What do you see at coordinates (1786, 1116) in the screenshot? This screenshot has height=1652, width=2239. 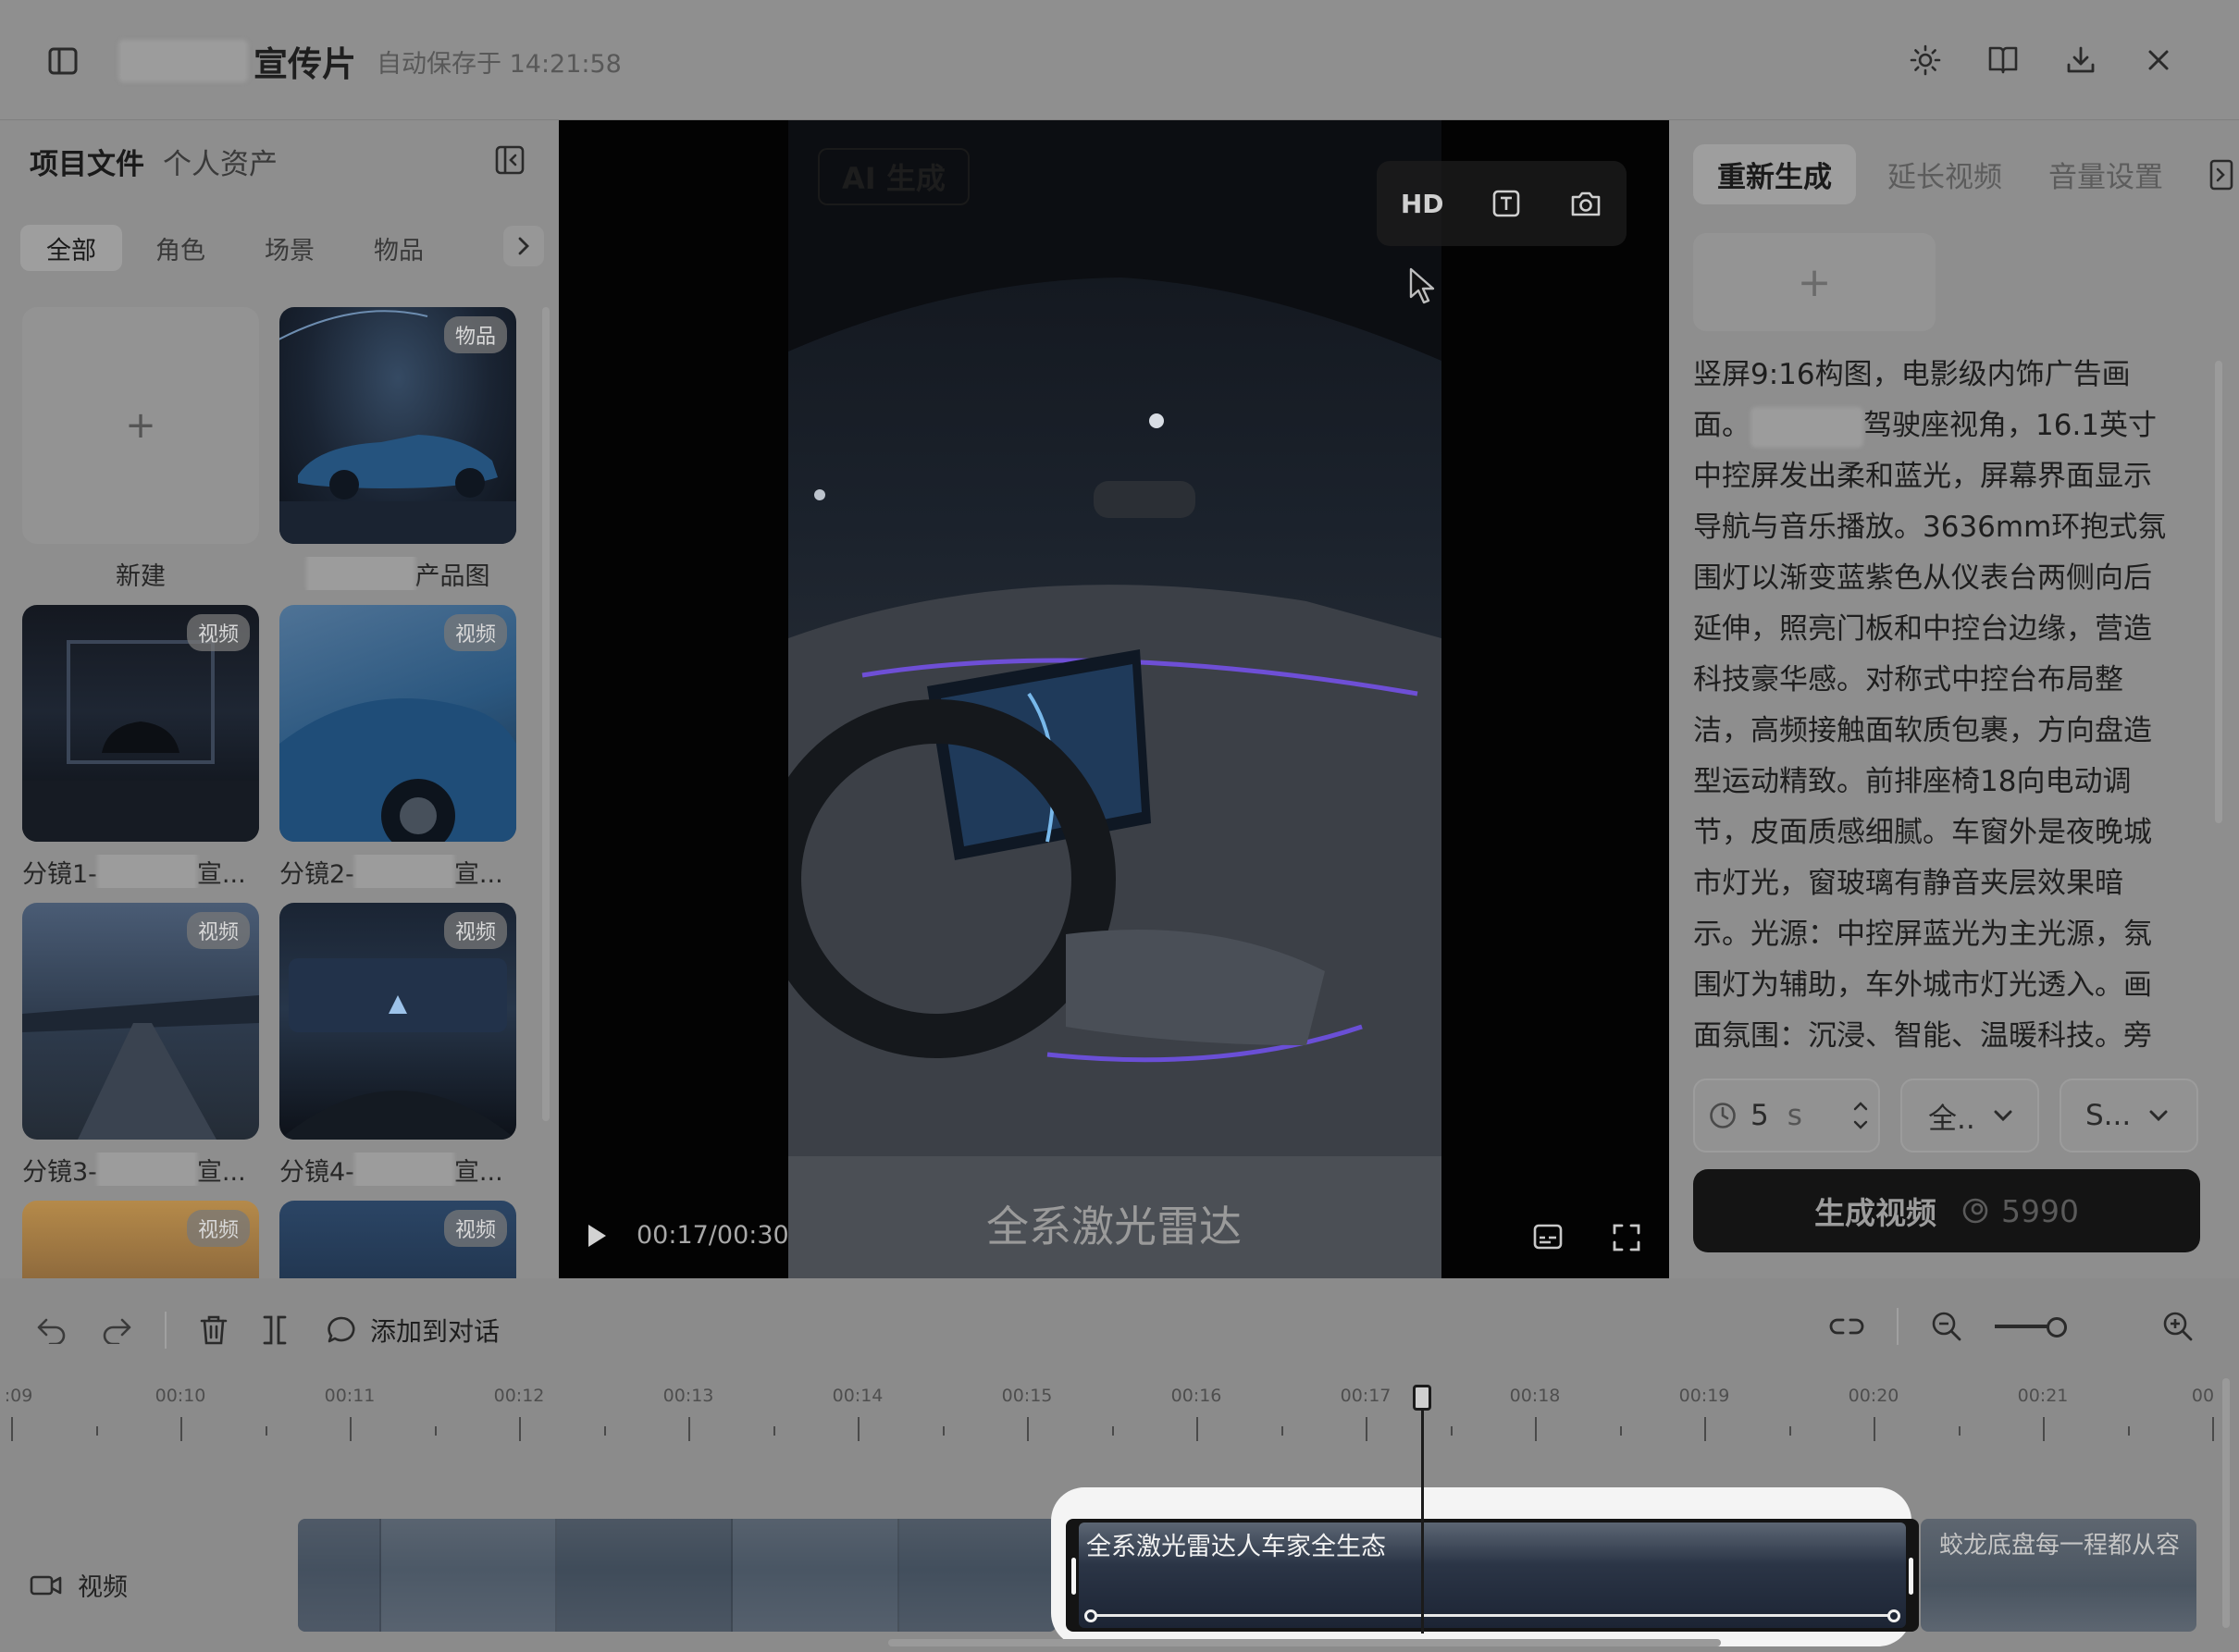 I see `duration-input: 5 s` at bounding box center [1786, 1116].